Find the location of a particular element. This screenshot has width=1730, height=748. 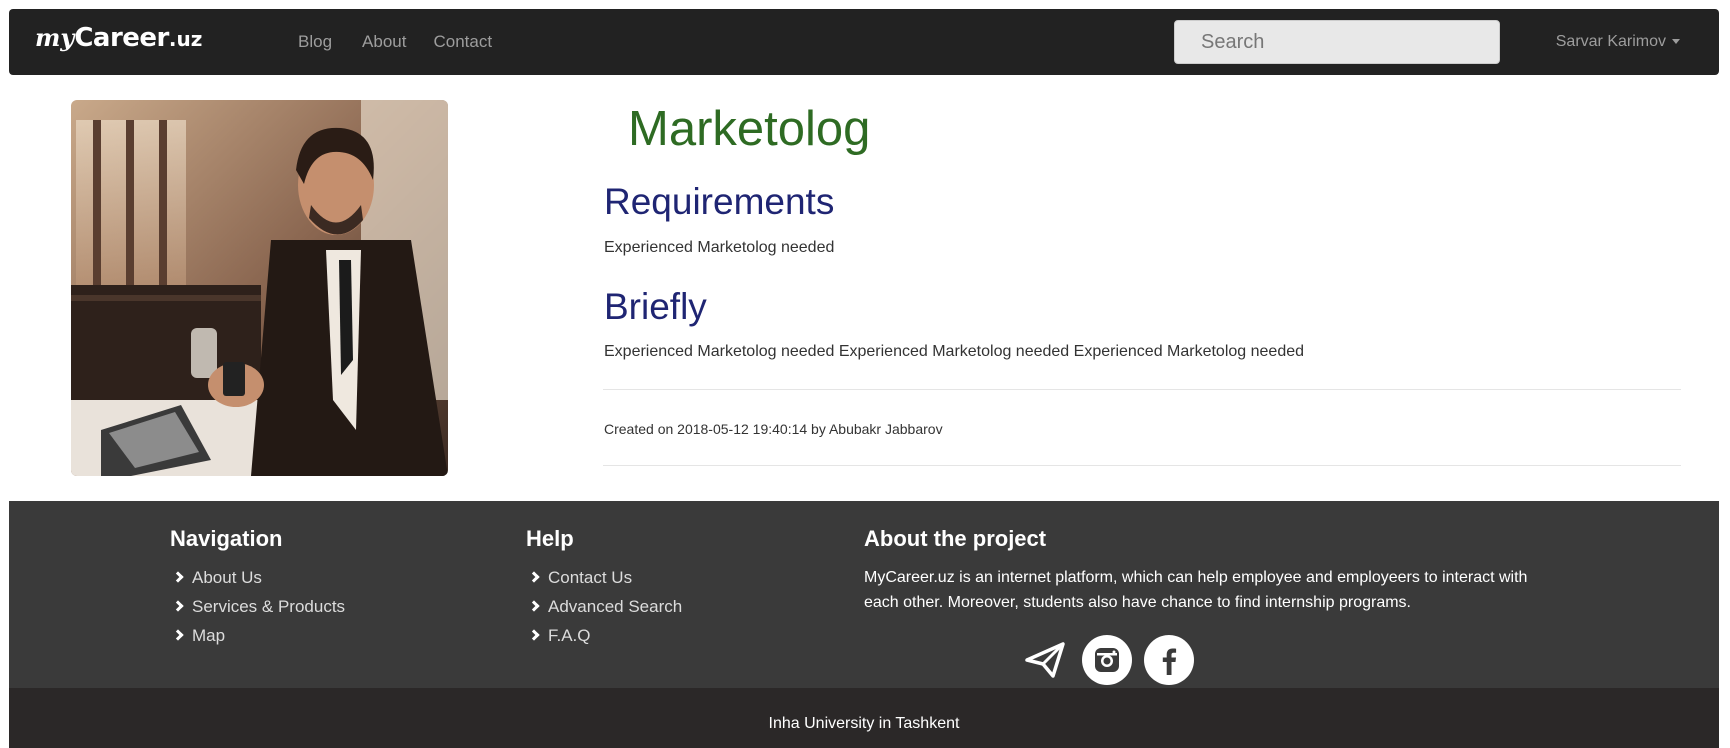

job-photo is located at coordinates (259, 288).